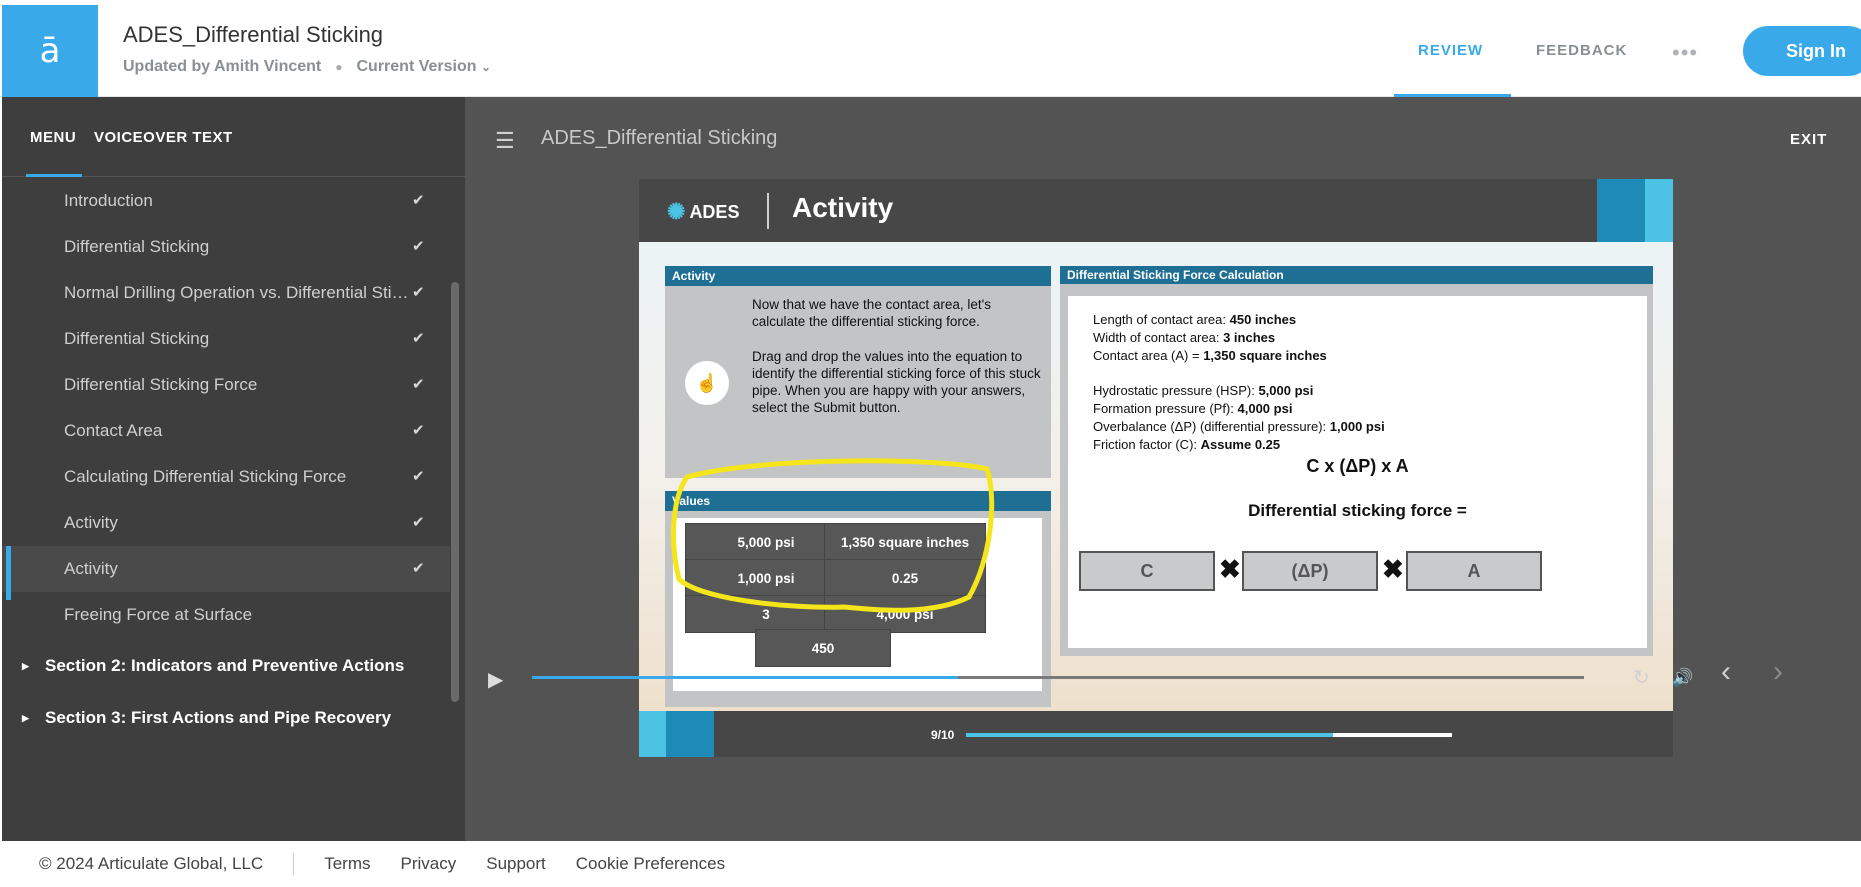  Describe the element at coordinates (486, 67) in the screenshot. I see `chevron-down-icon: ⌄` at that location.